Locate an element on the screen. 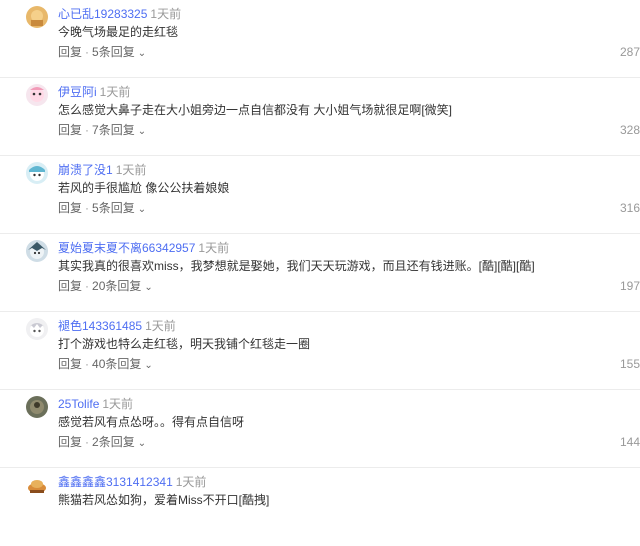  like-count: 328 is located at coordinates (630, 130).